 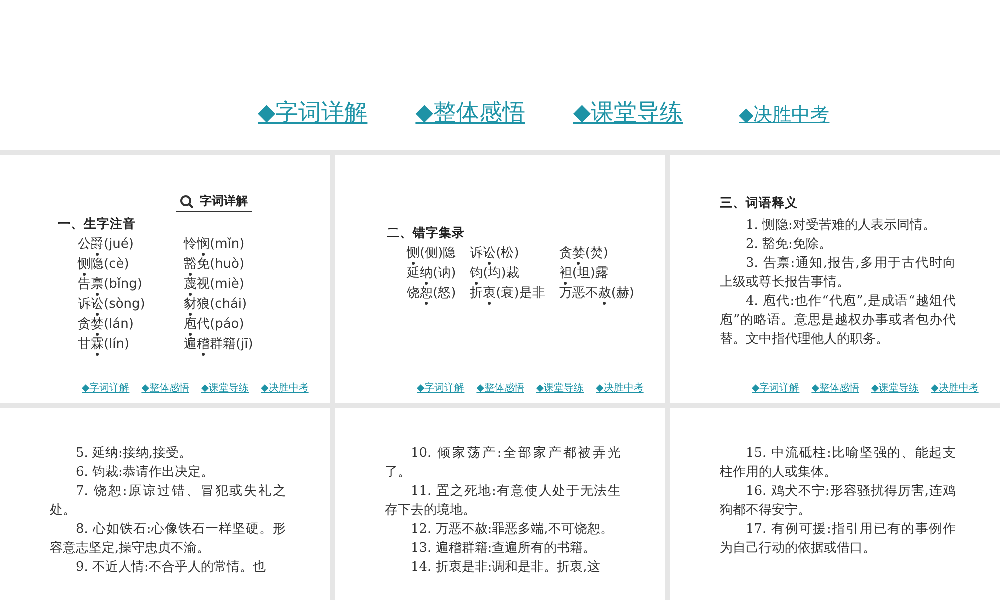 I want to click on definition-text: 2. 豁免:免除。, so click(x=789, y=245).